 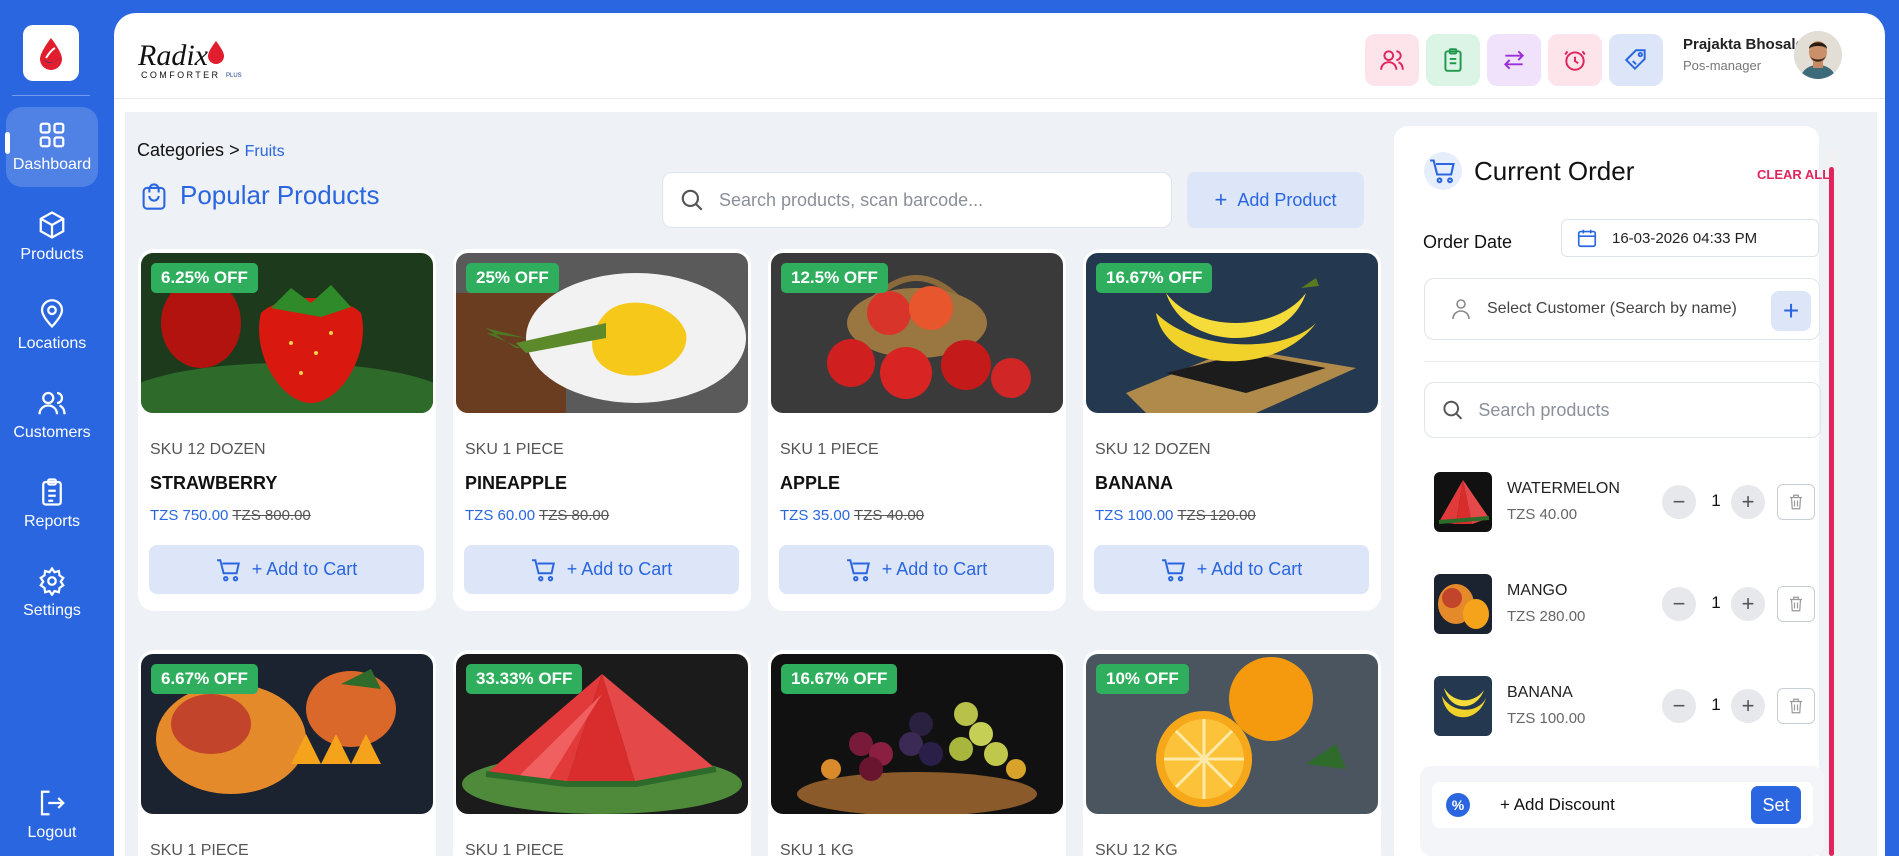 What do you see at coordinates (180, 75) in the screenshot?
I see `brand-sub: COMFORTER` at bounding box center [180, 75].